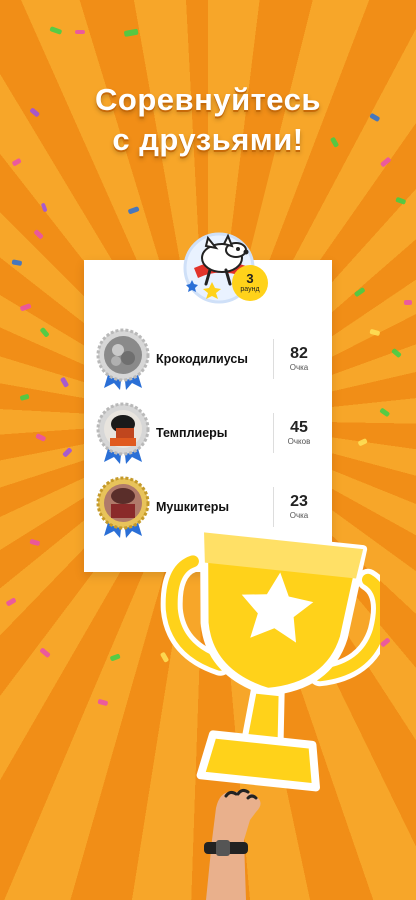 The image size is (416, 900). I want to click on score-unit: Очков, so click(299, 441).